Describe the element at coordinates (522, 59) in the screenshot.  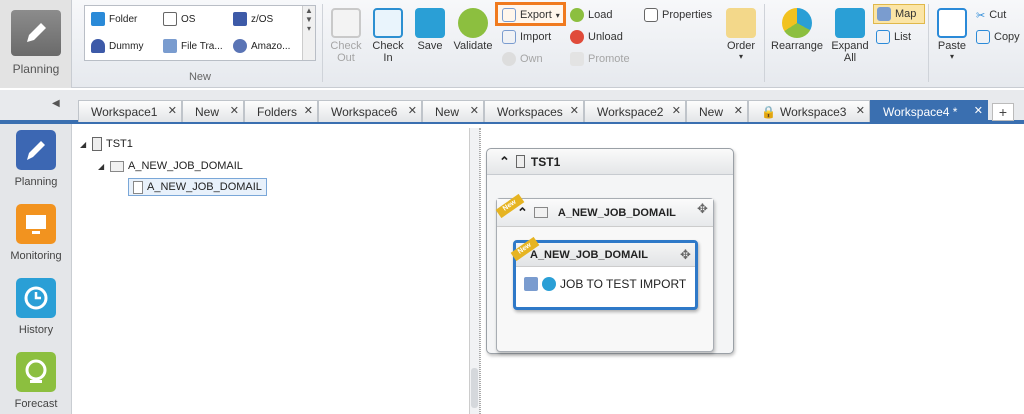
I see `own-button: Own` at that location.